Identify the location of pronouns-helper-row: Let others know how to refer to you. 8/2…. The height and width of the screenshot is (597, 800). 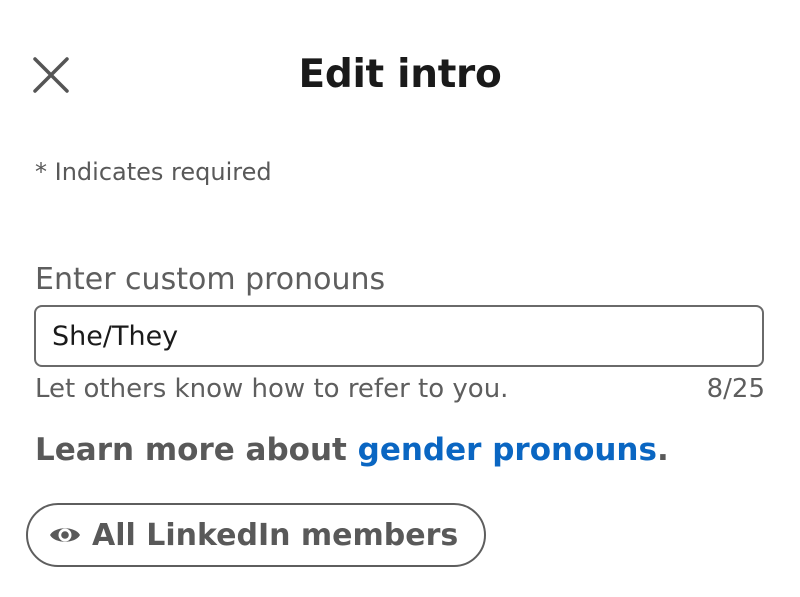
(400, 389).